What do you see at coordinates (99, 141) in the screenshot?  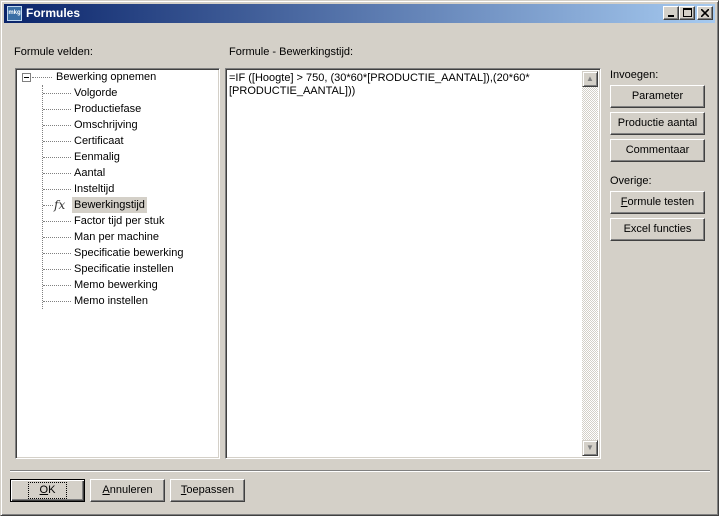 I see `tree-item-label: Certificaat` at bounding box center [99, 141].